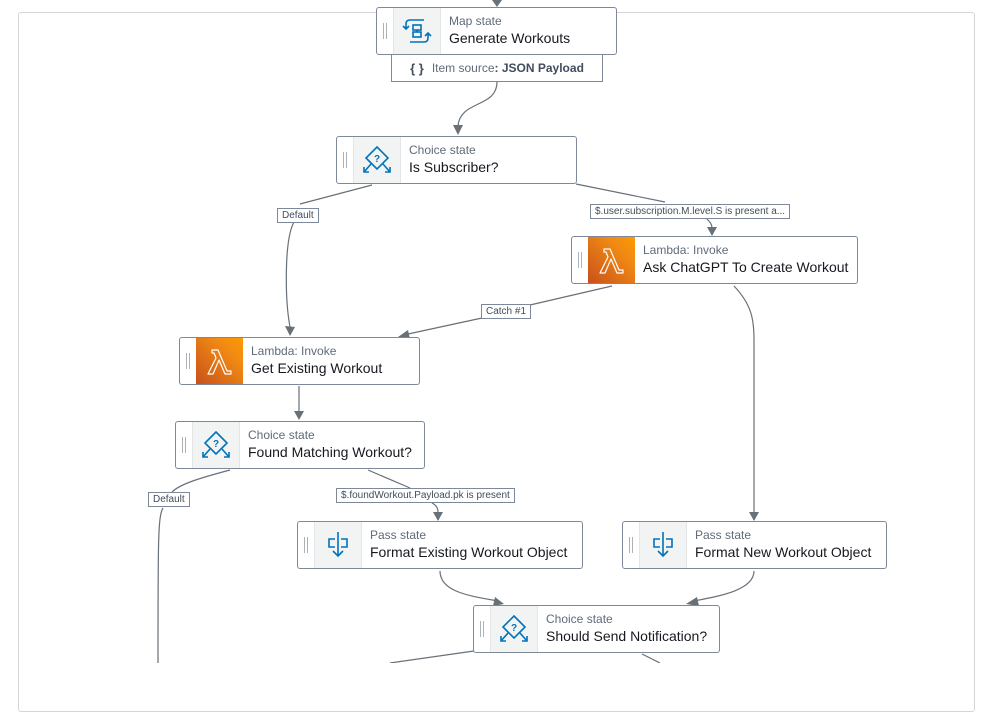 The width and height of the screenshot is (988, 712). I want to click on state-get-existing-workout: Lambda: Invoke Get Existing Workout, so click(299, 361).